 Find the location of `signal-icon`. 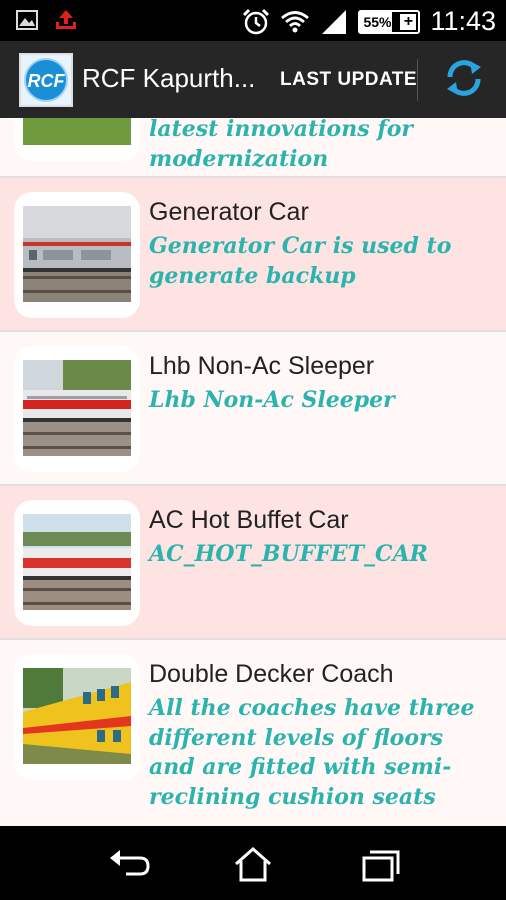

signal-icon is located at coordinates (334, 21).